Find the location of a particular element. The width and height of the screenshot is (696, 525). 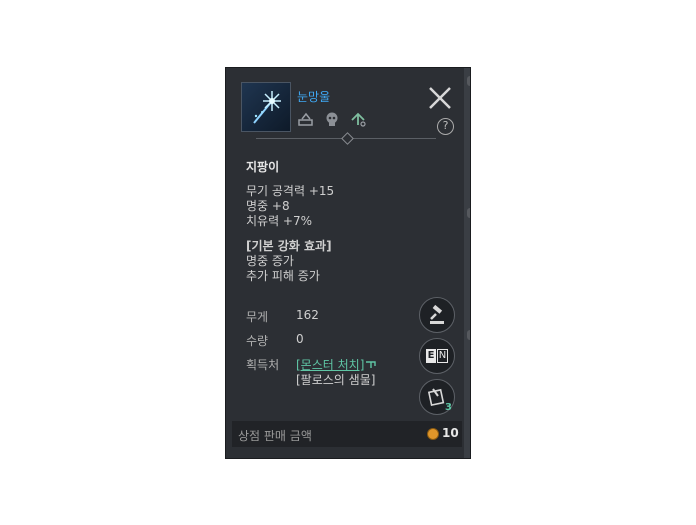

link-arrow-icon is located at coordinates (371, 365).